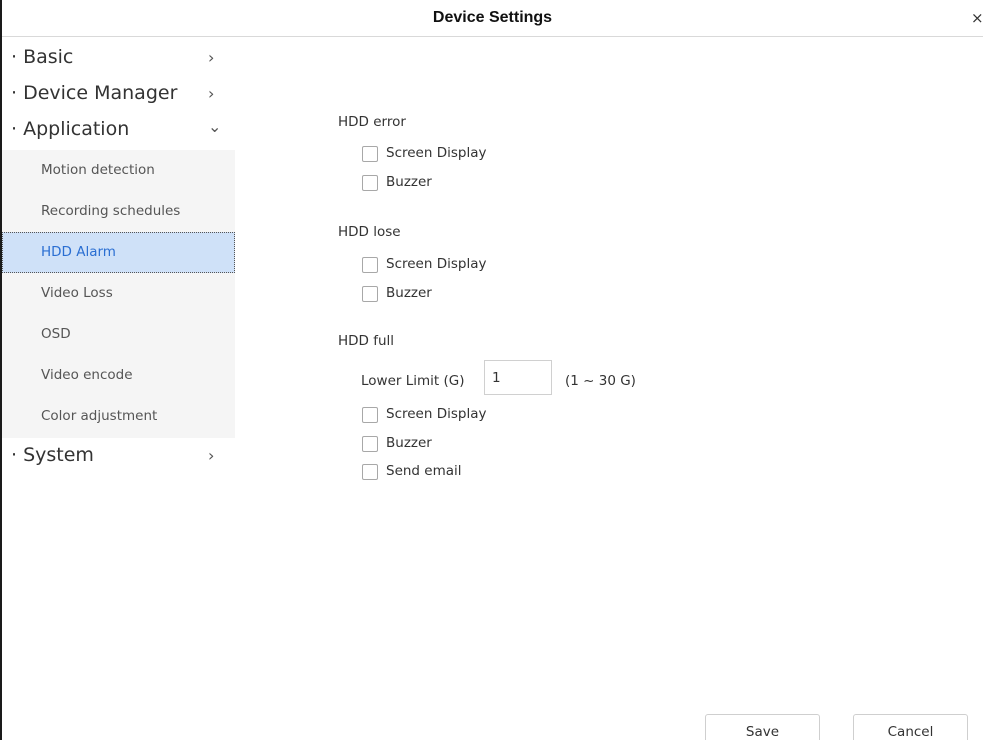 The width and height of the screenshot is (983, 740). What do you see at coordinates (56, 334) in the screenshot?
I see `sidebar-item-label: OSD` at bounding box center [56, 334].